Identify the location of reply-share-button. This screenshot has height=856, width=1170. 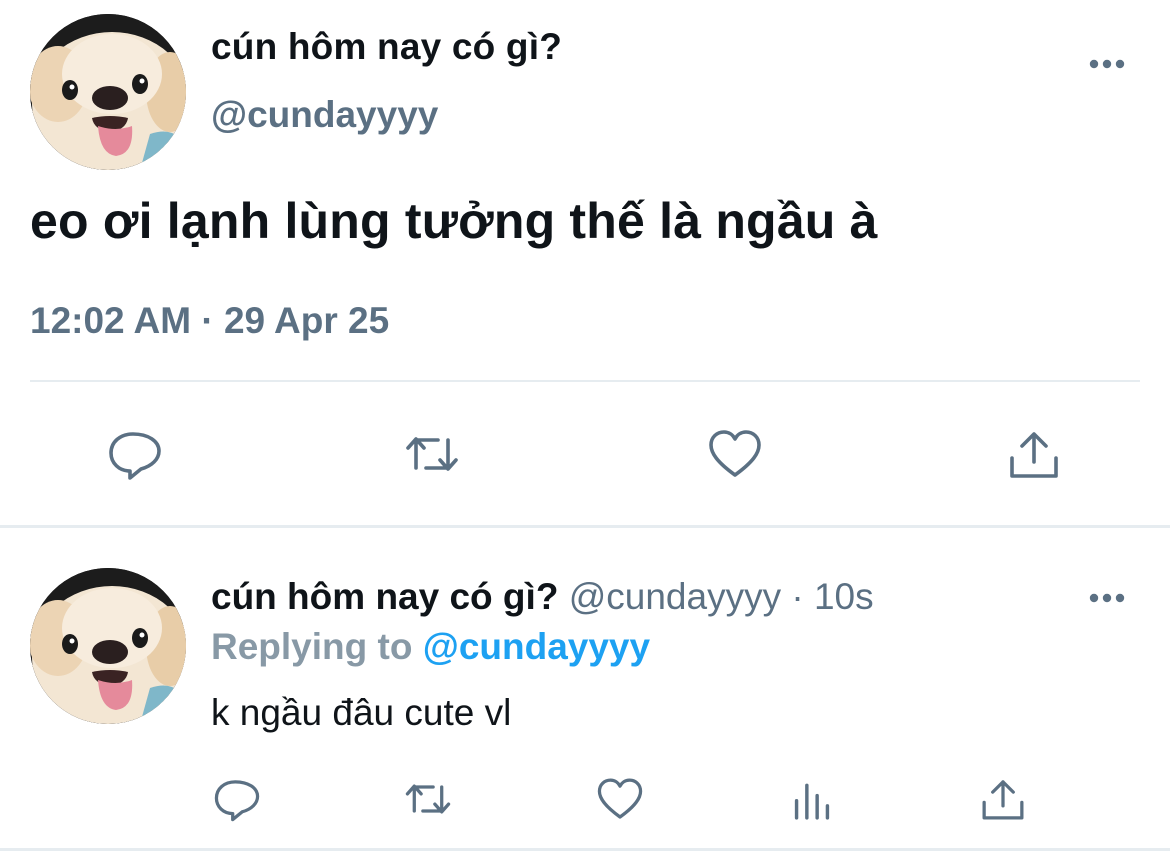
(1003, 799).